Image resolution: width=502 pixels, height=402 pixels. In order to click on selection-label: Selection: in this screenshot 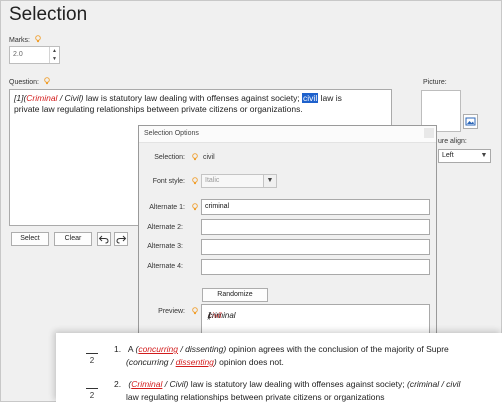, I will do `click(169, 157)`.